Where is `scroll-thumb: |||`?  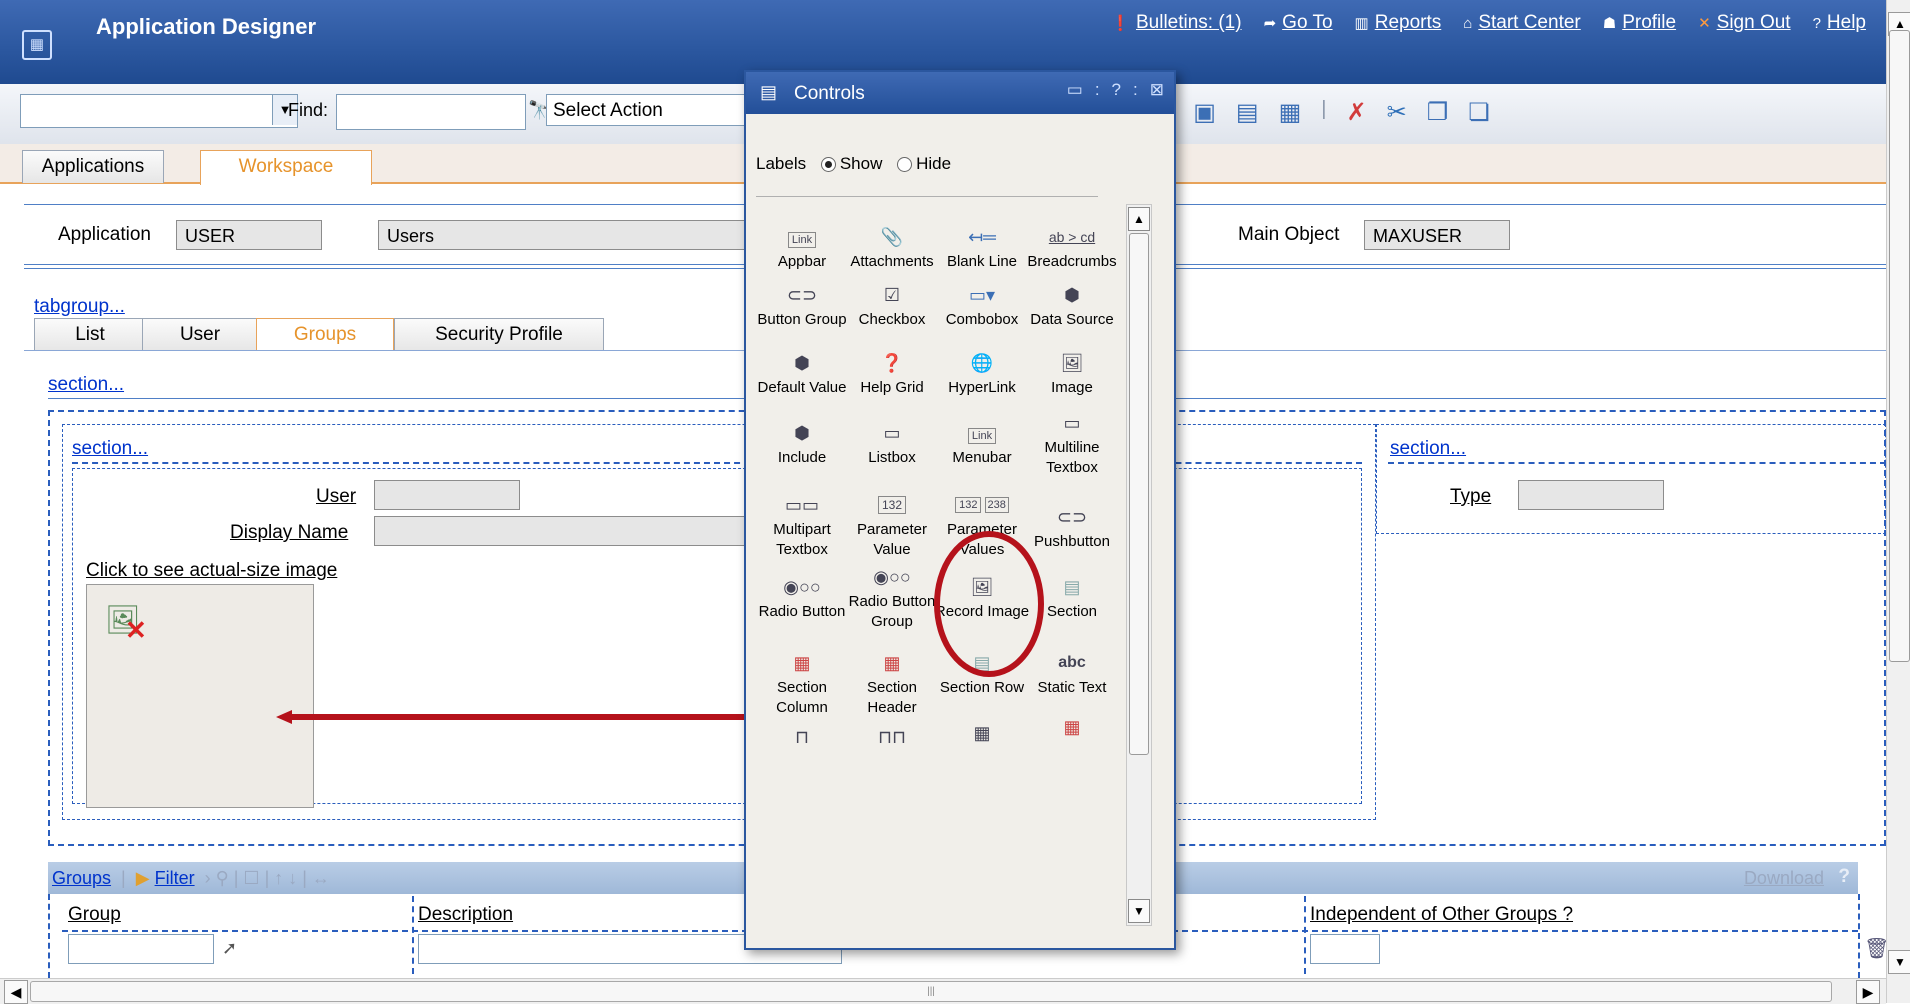 scroll-thumb: ||| is located at coordinates (931, 991).